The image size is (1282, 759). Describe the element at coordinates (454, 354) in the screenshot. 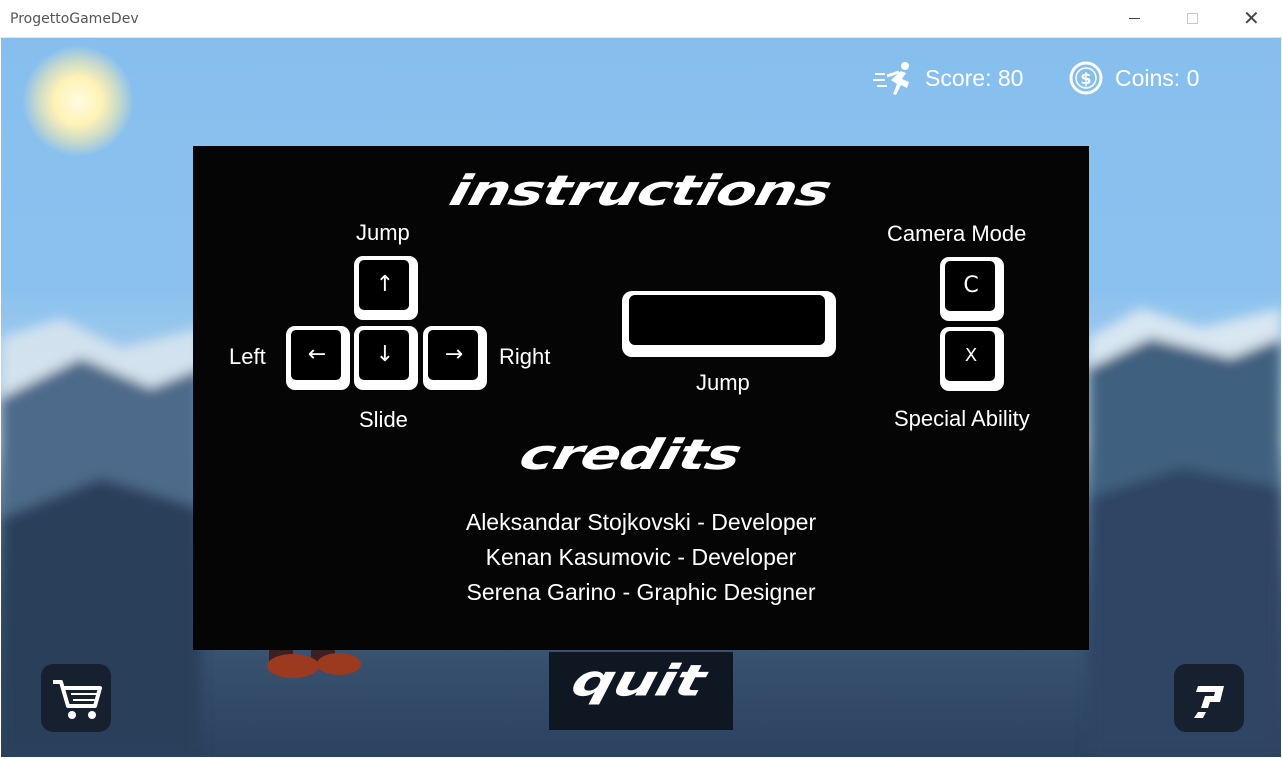

I see `right-arrow-icon: →` at that location.